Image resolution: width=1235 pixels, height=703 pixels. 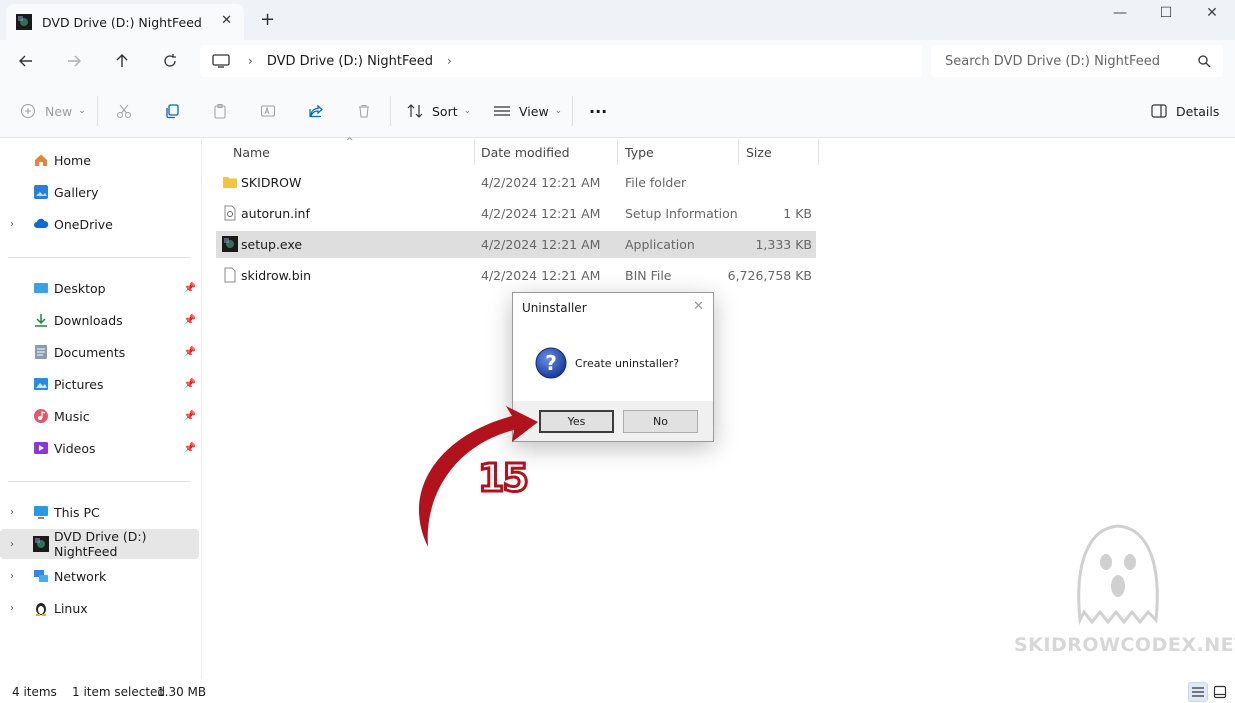 What do you see at coordinates (74, 61) in the screenshot?
I see `forward-button` at bounding box center [74, 61].